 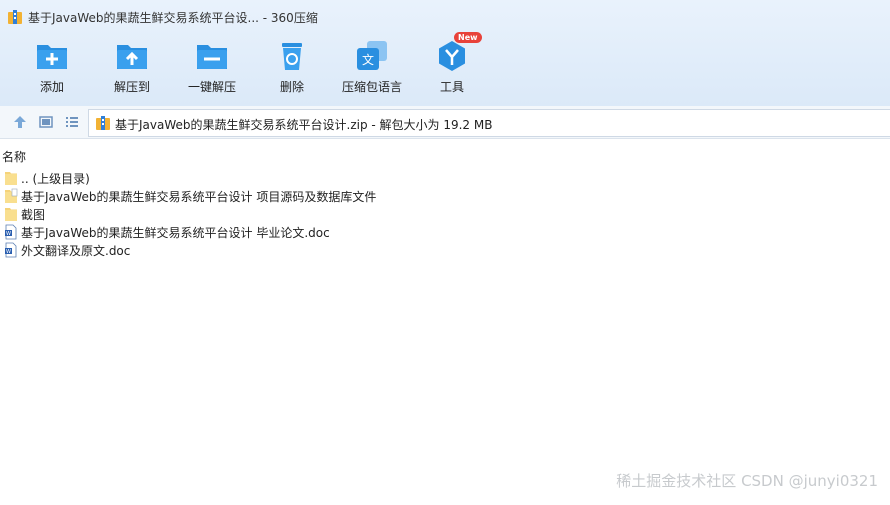 What do you see at coordinates (55, 179) in the screenshot?
I see `list-item-name: .. (上级目录)` at bounding box center [55, 179].